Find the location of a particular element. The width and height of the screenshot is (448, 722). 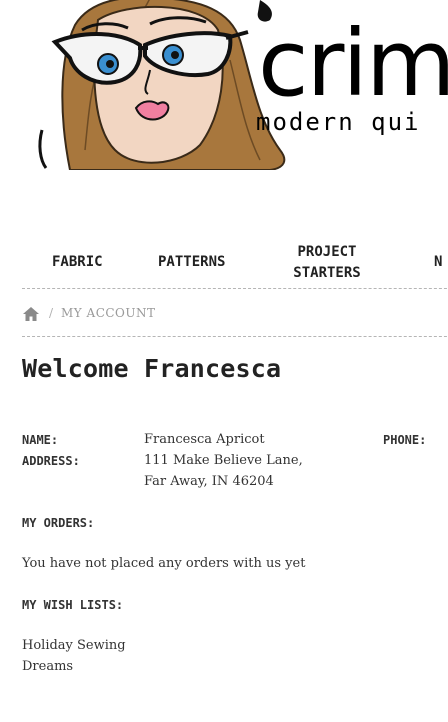

address-line-2: Far Away, IN 46204 is located at coordinates (209, 481).